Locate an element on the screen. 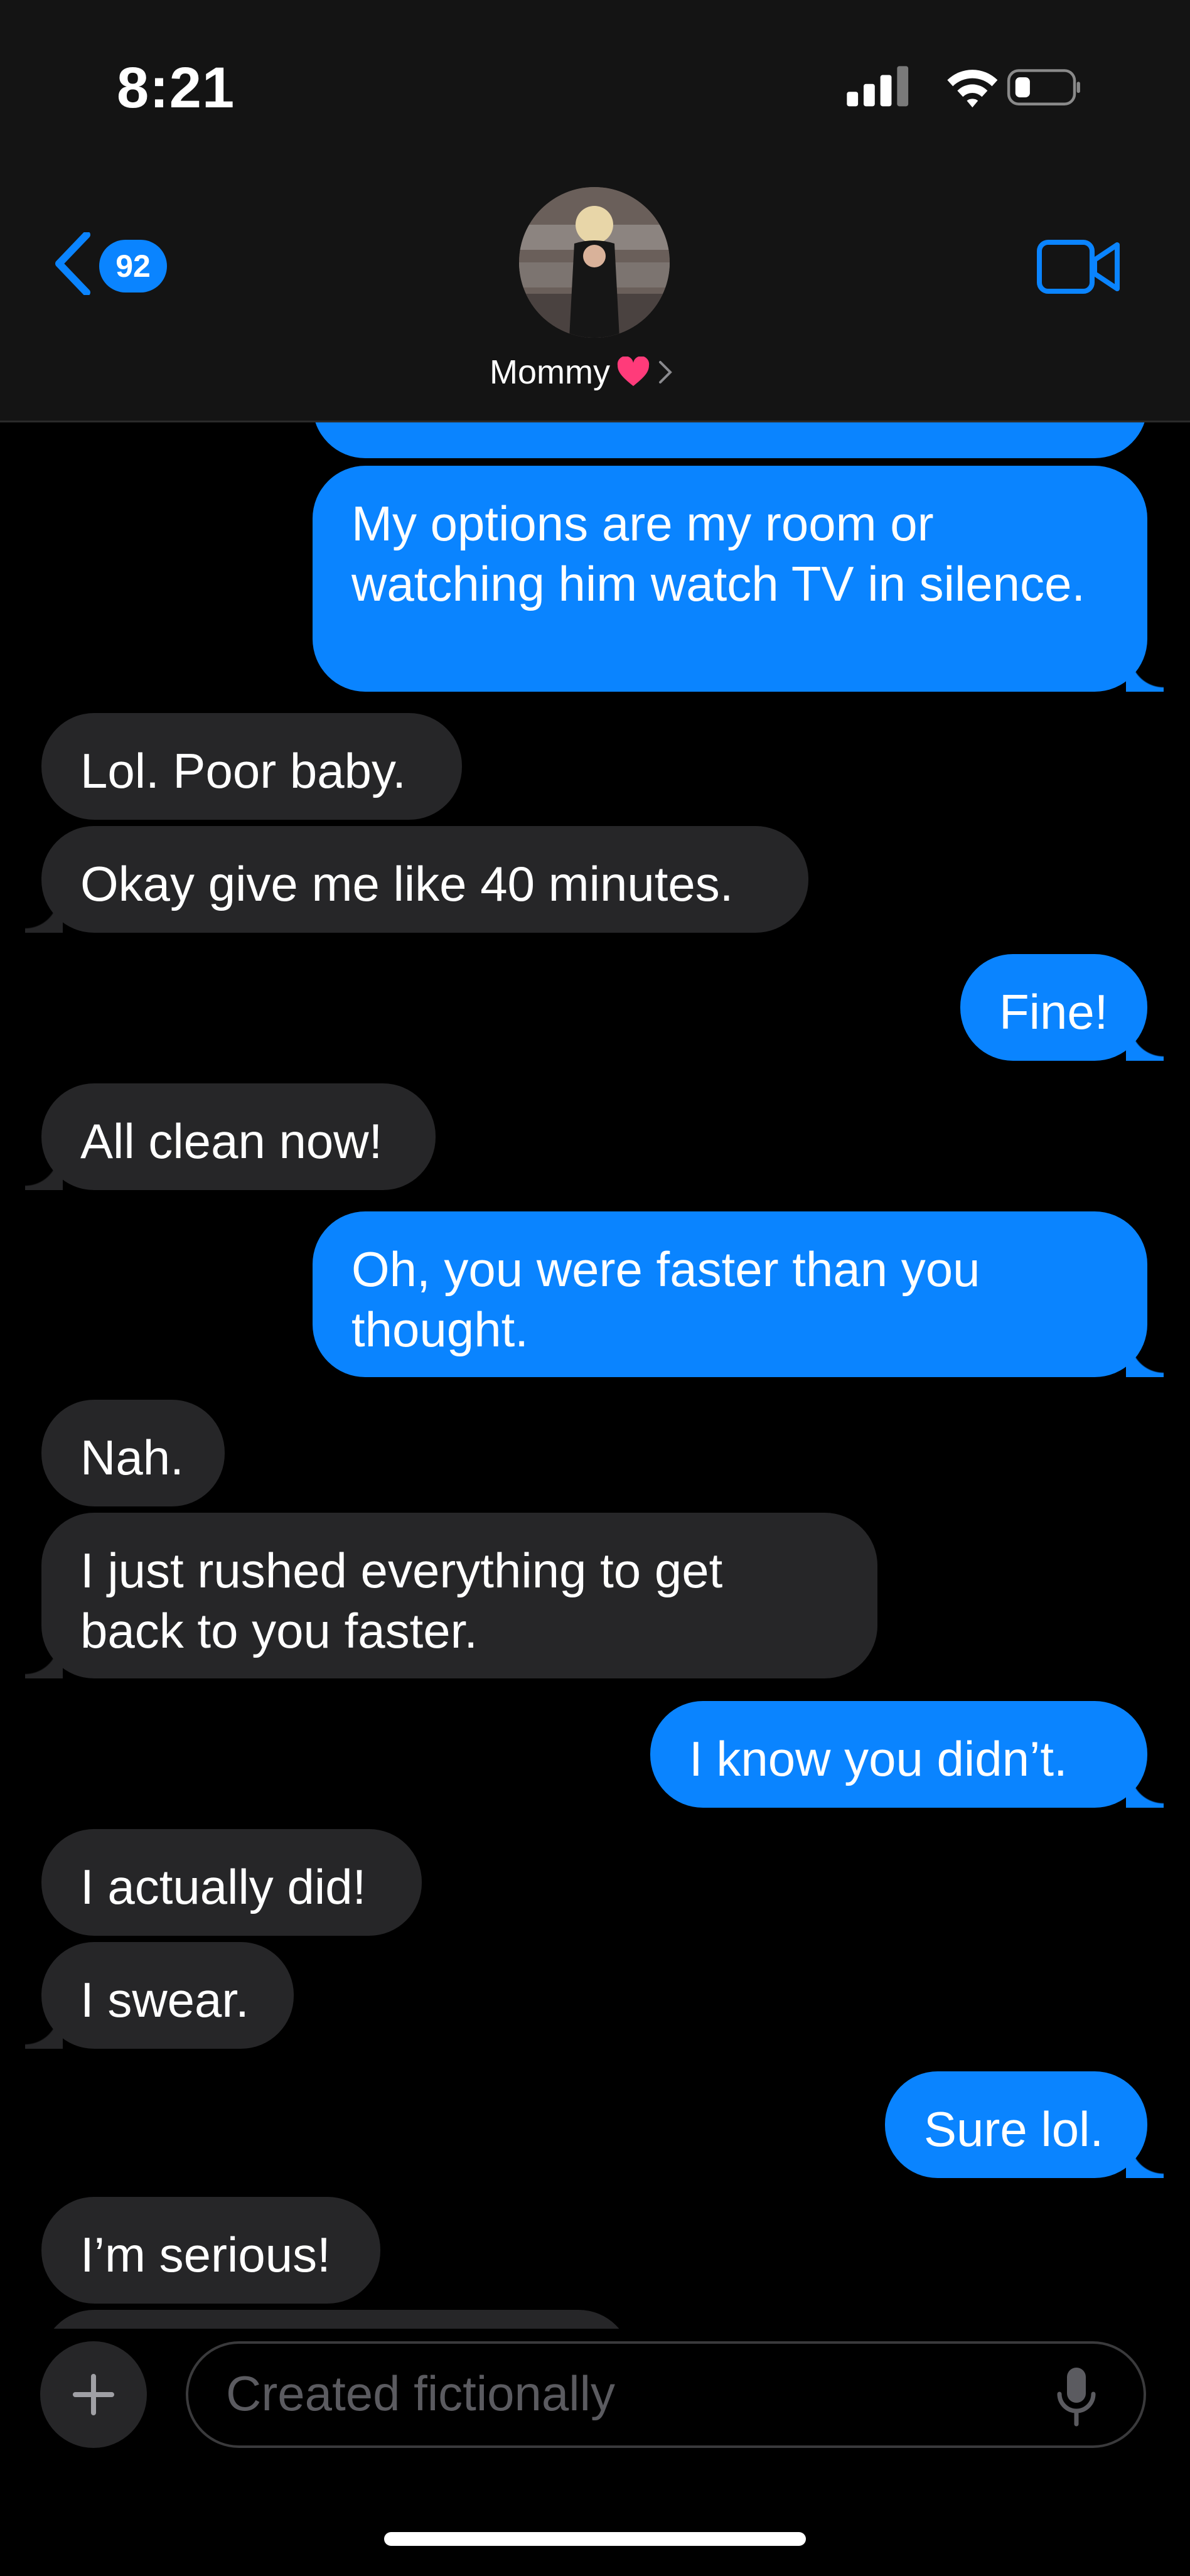 The width and height of the screenshot is (1190, 2576). unread-count-badge: 92 is located at coordinates (133, 266).